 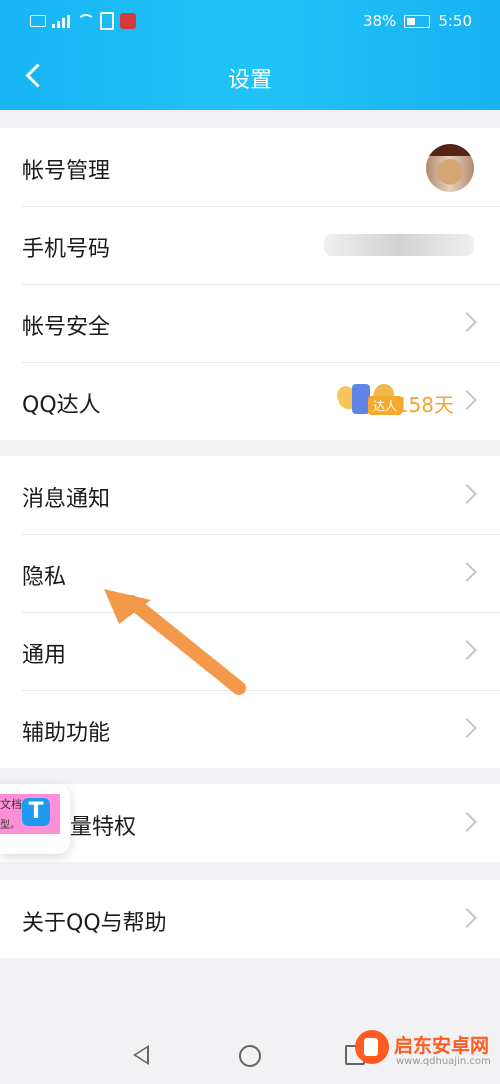 What do you see at coordinates (442, 1046) in the screenshot?
I see `watermark-title: 启东安卓网` at bounding box center [442, 1046].